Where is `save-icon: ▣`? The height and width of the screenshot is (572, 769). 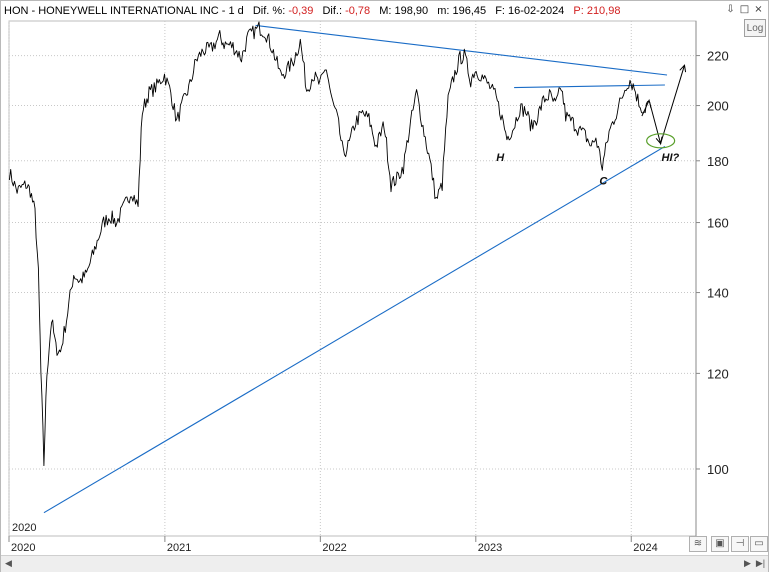
save-icon: ▣ is located at coordinates (720, 544).